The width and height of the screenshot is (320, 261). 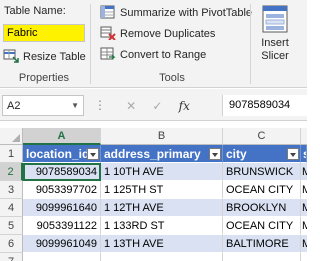 I want to click on table-name-input: Fabric, so click(x=44, y=33).